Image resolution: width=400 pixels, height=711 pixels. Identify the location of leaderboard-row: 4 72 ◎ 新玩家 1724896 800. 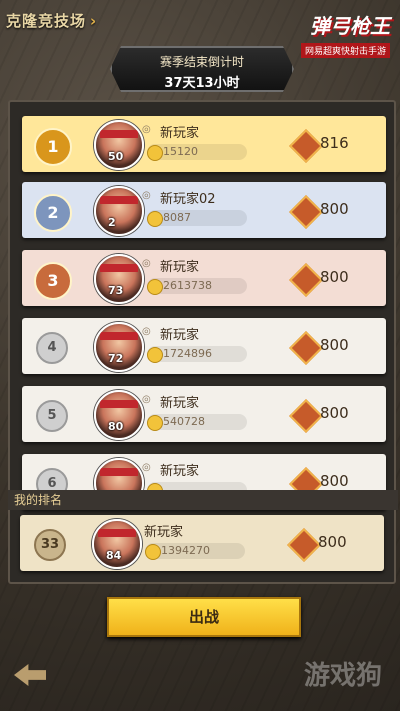
(204, 346).